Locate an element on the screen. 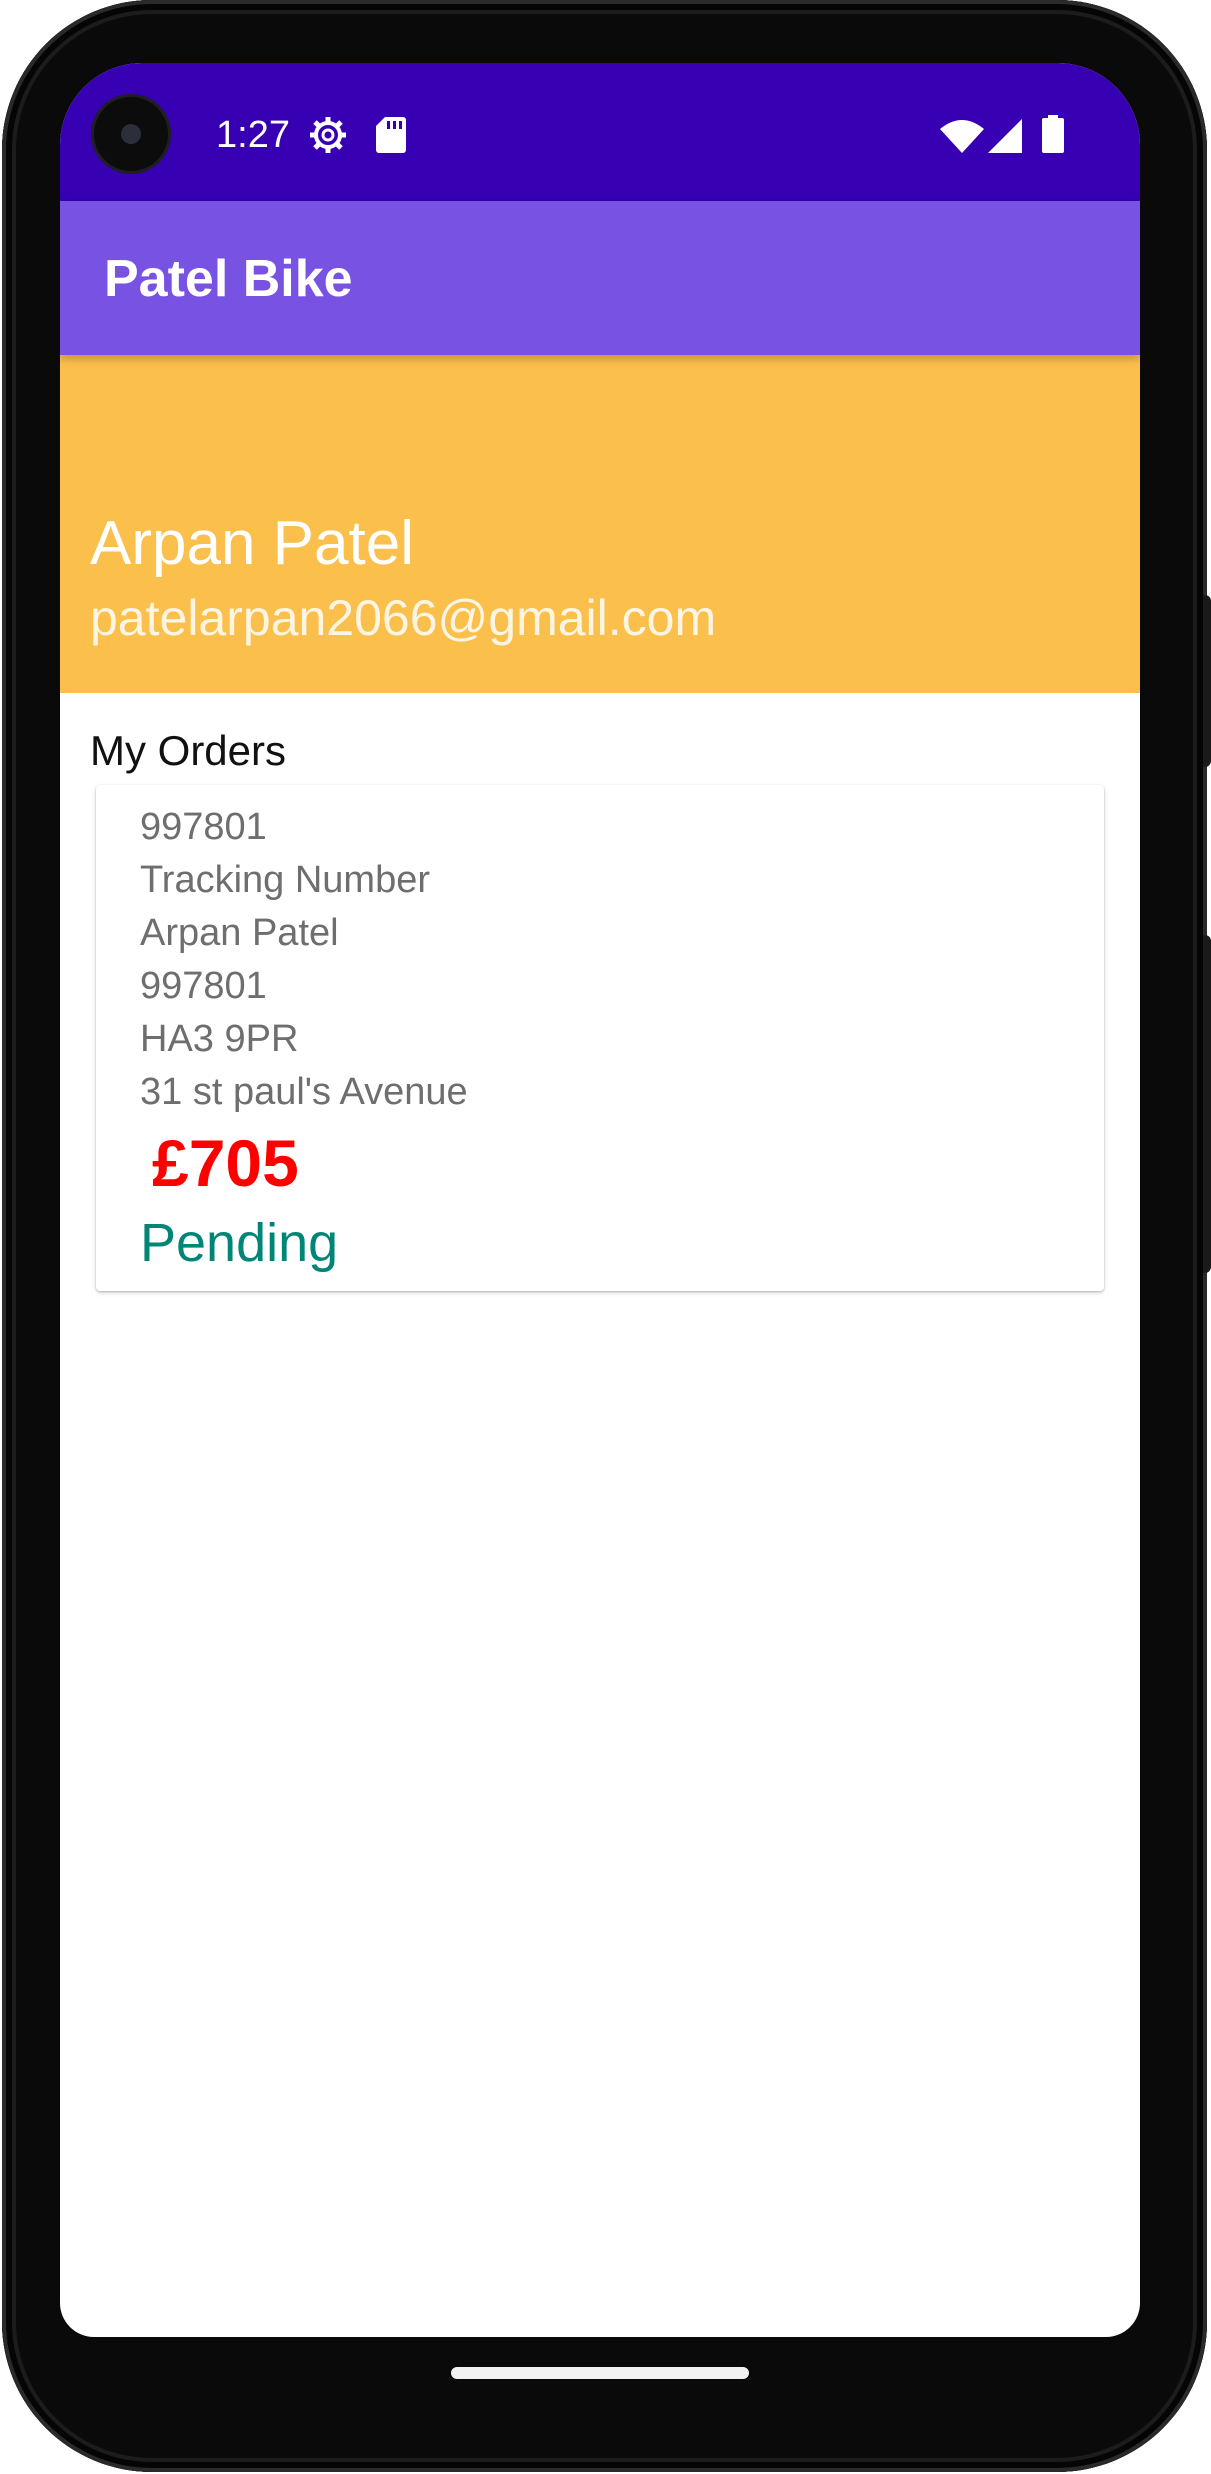 Image resolution: width=1211 pixels, height=2474 pixels. address: 31 st paul's Avenue is located at coordinates (304, 1092).